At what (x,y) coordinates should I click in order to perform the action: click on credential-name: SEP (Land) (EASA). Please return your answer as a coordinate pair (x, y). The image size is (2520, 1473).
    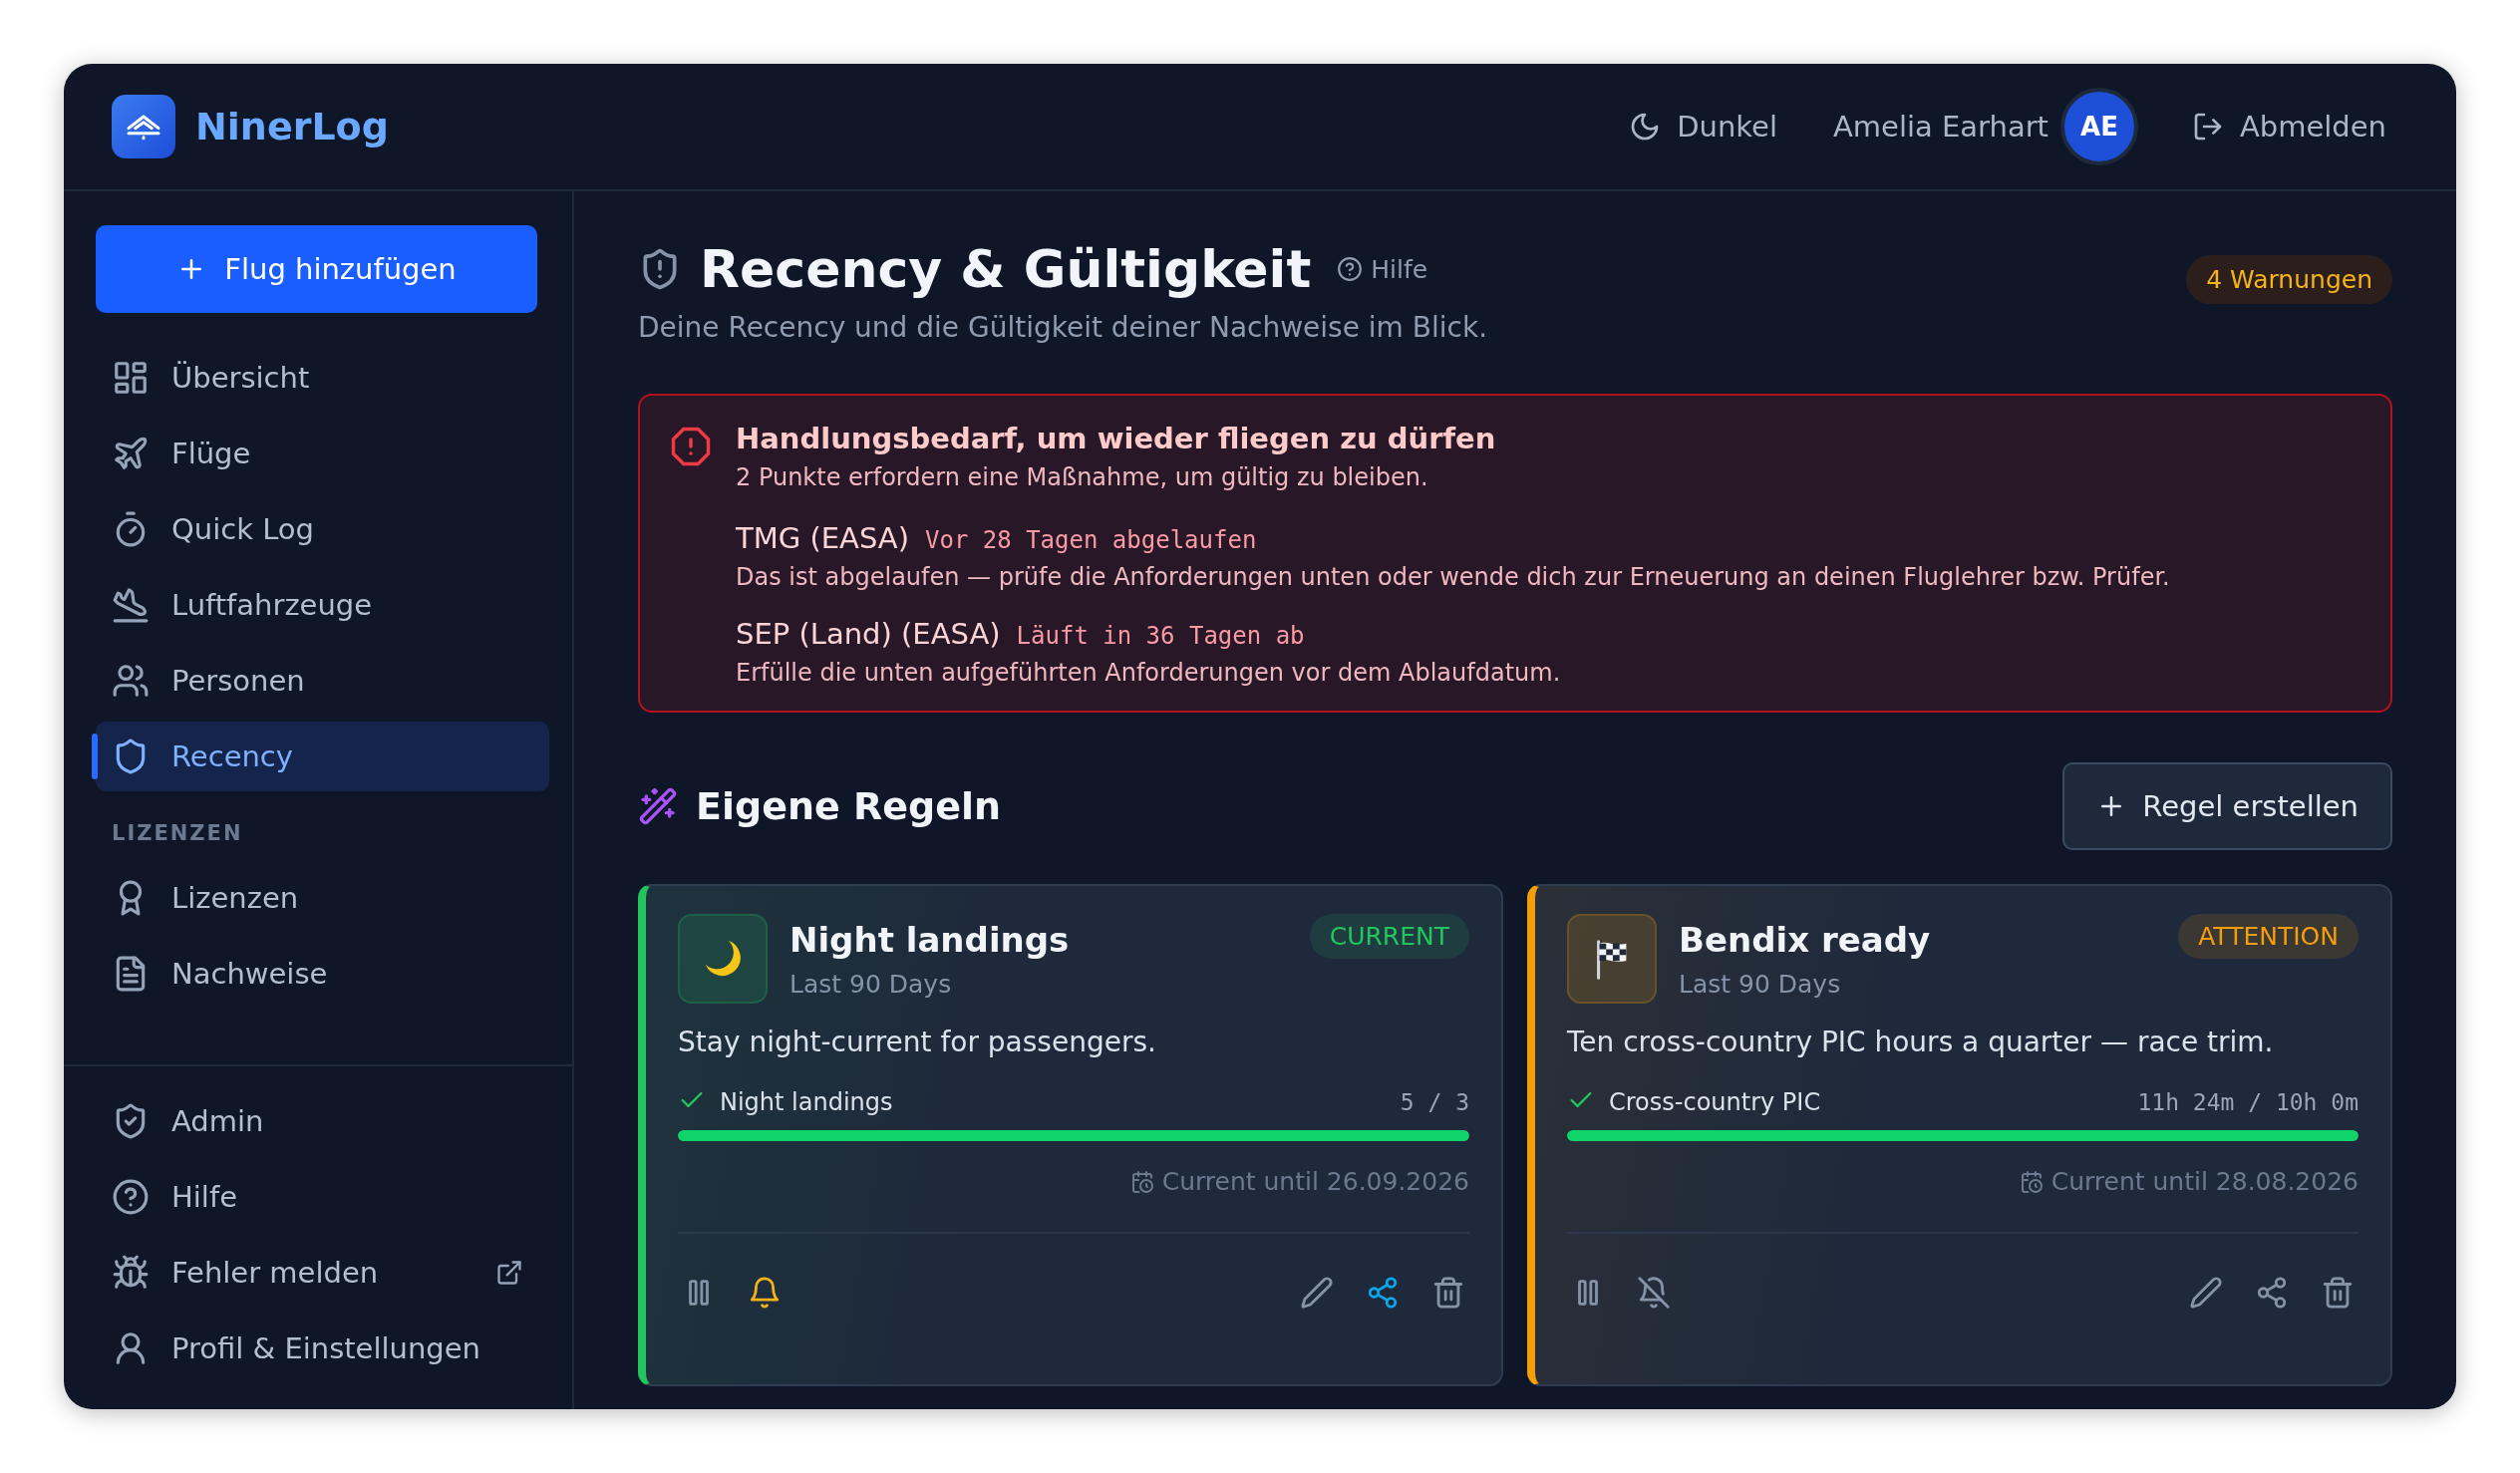
    Looking at the image, I should click on (868, 634).